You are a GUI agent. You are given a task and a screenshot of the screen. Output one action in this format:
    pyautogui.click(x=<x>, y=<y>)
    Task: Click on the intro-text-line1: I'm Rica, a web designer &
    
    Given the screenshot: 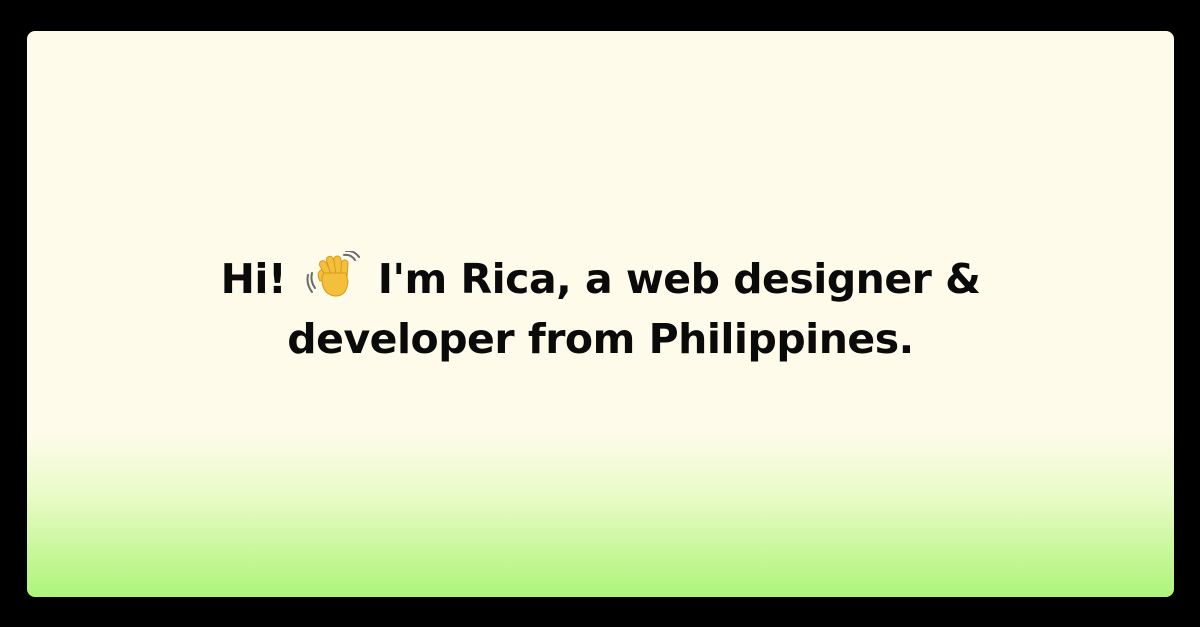 What is the action you would take?
    pyautogui.click(x=679, y=279)
    